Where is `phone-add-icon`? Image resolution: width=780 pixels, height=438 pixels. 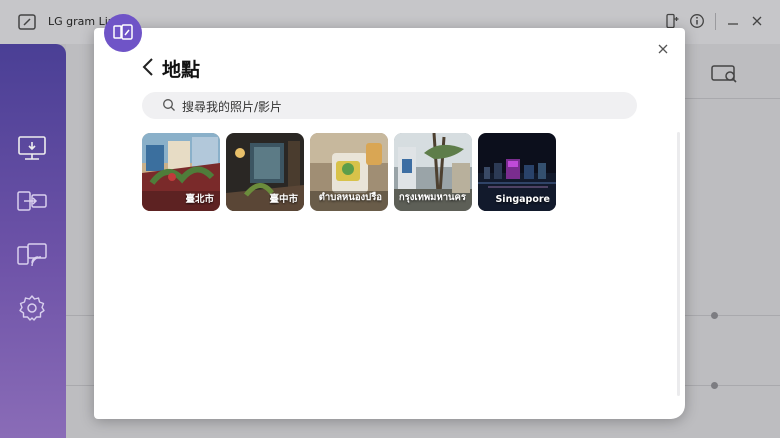 phone-add-icon is located at coordinates (672, 21).